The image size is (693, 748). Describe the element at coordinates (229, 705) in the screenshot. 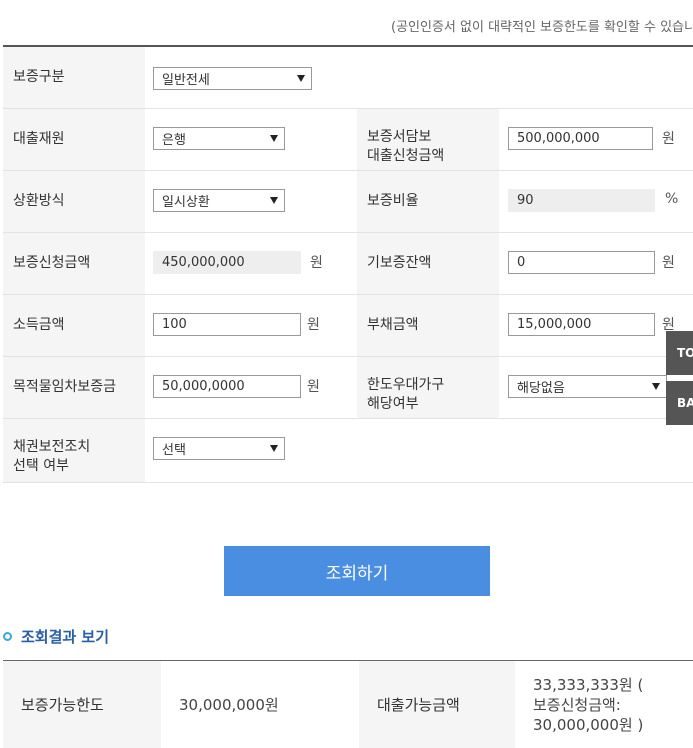

I see `guarantee-limit-value: 30,000,000원` at that location.